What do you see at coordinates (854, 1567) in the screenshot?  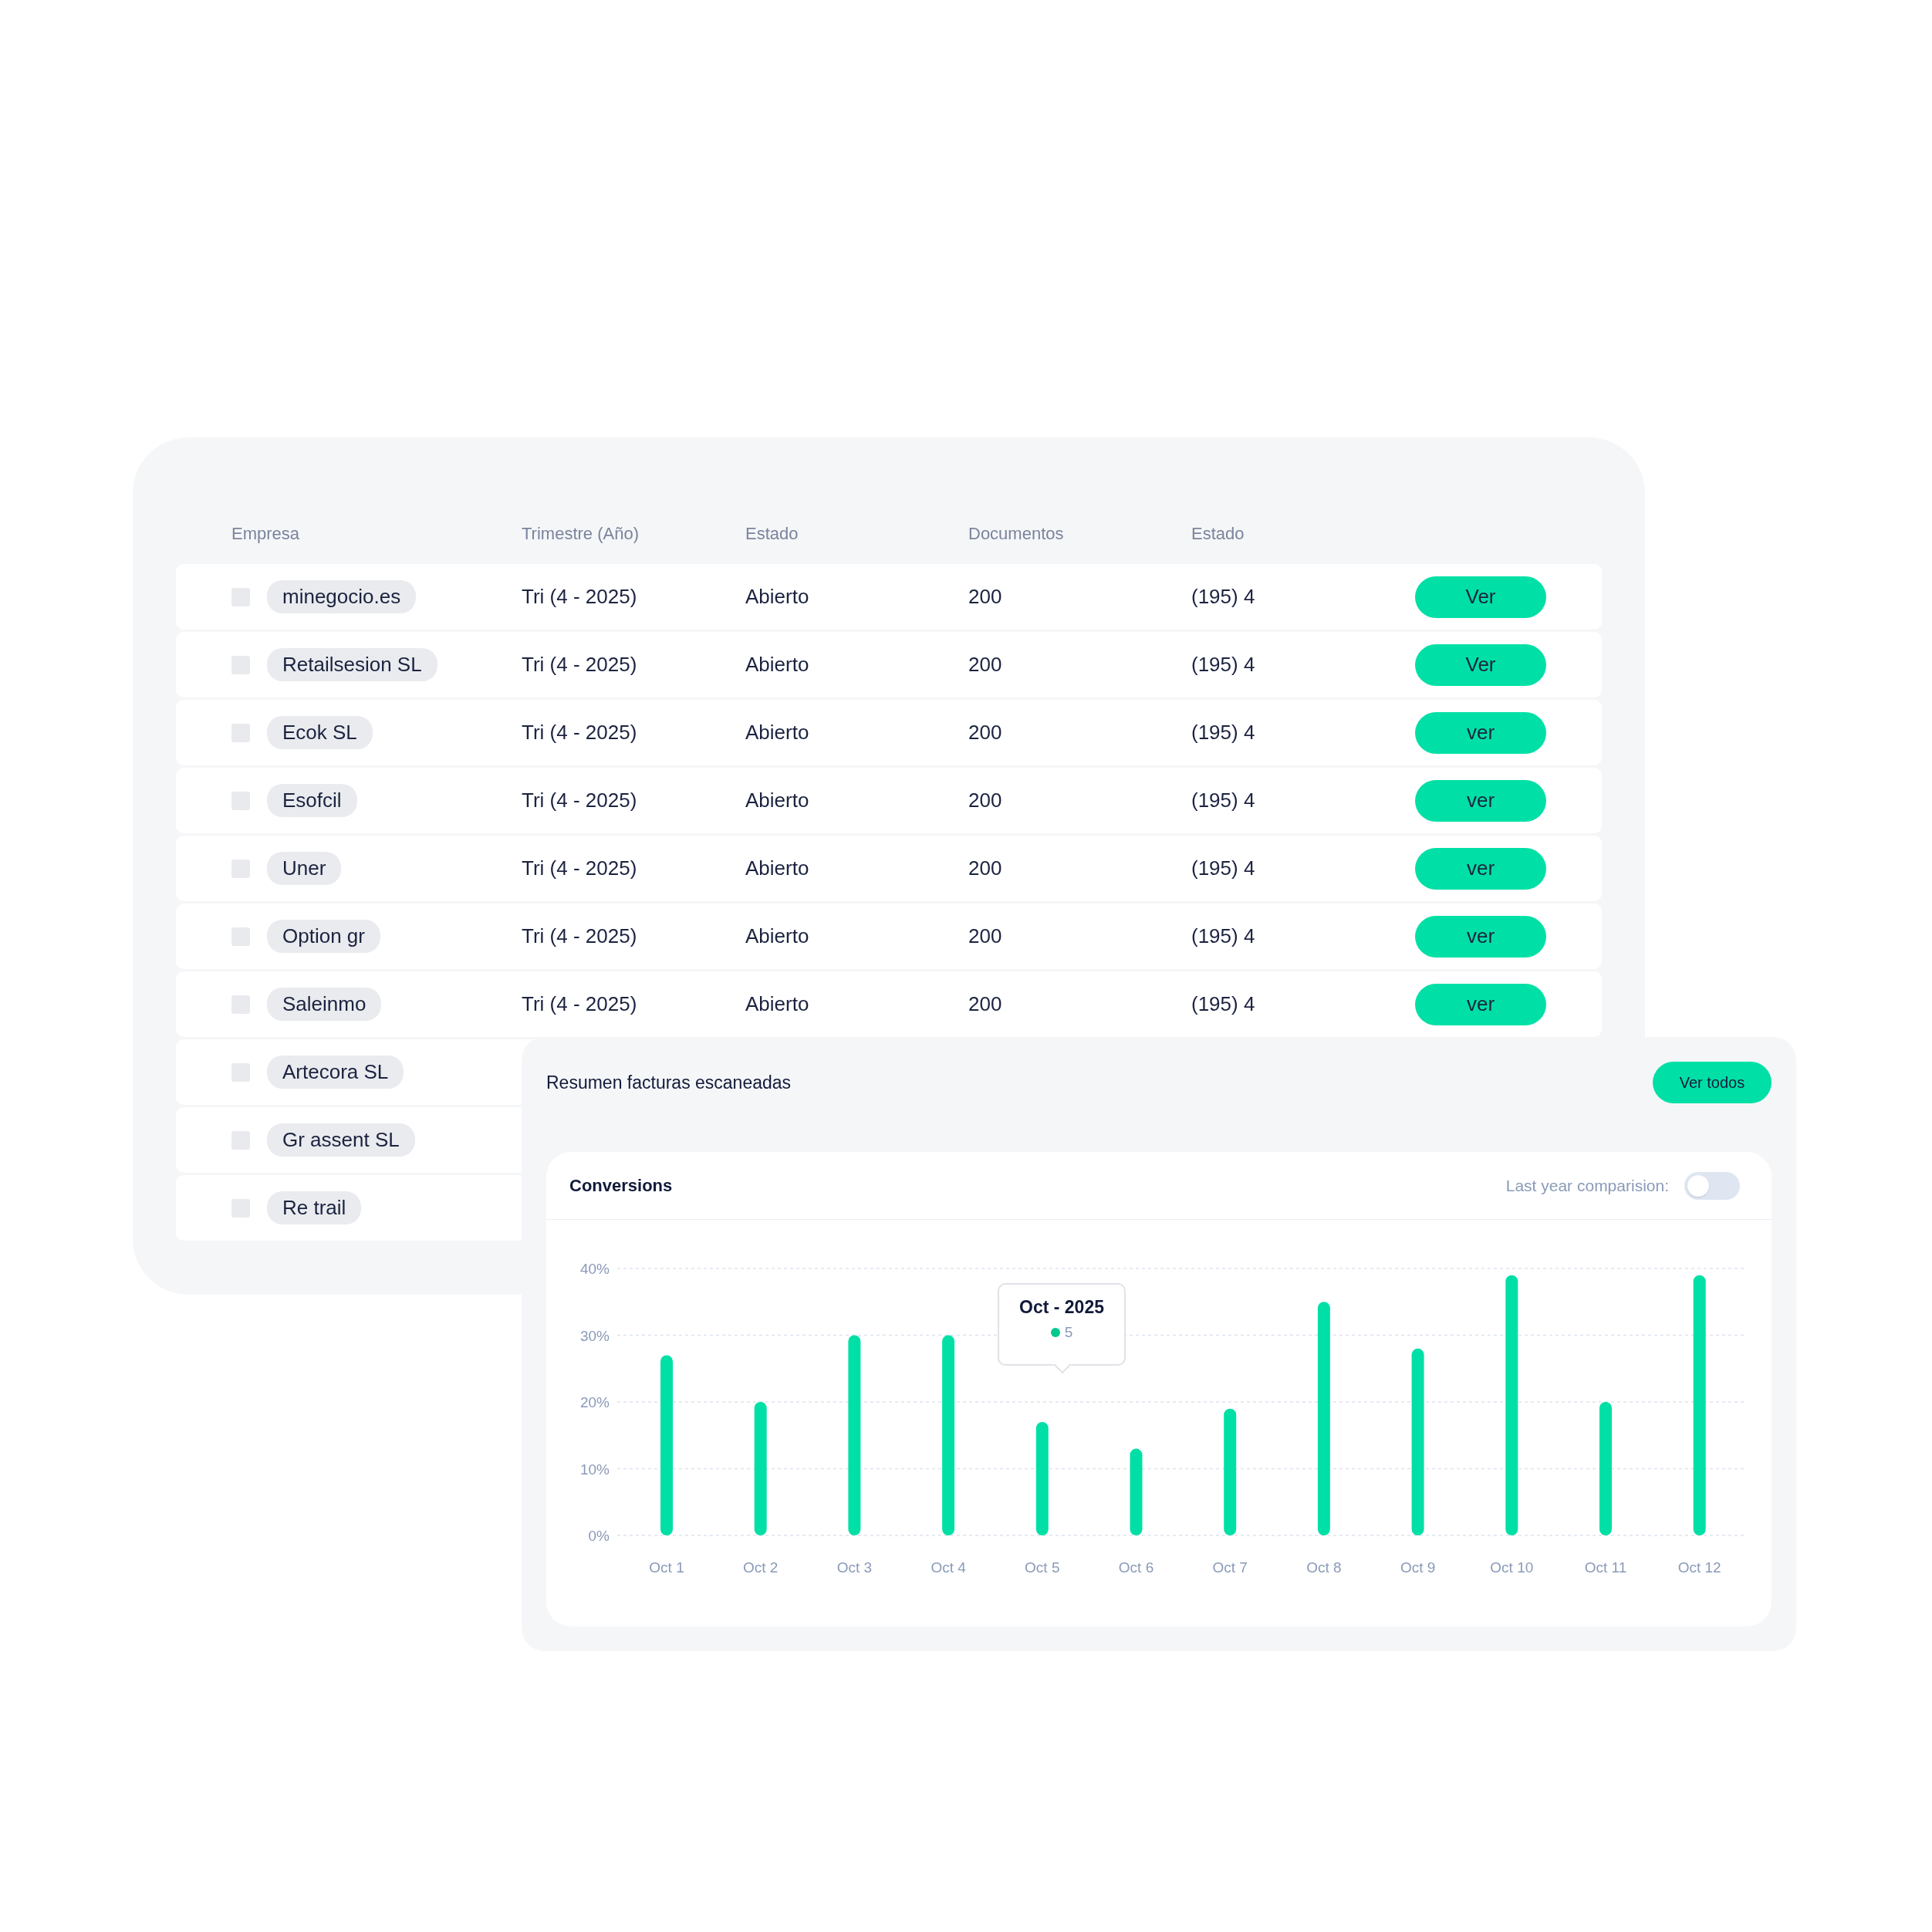 I see `x-axis-label: Oct 3` at bounding box center [854, 1567].